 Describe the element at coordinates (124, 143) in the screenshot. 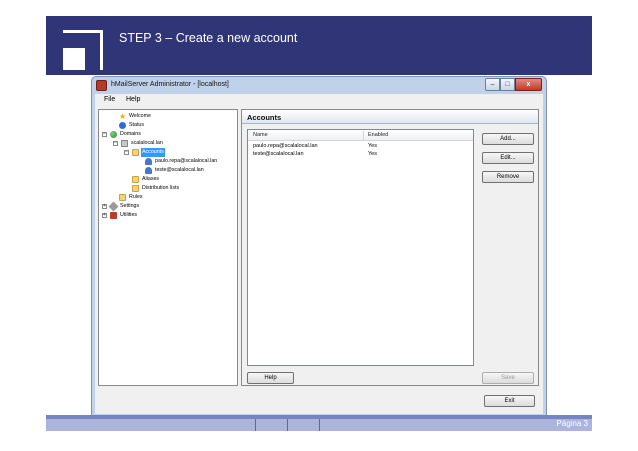

I see `server-icon` at that location.